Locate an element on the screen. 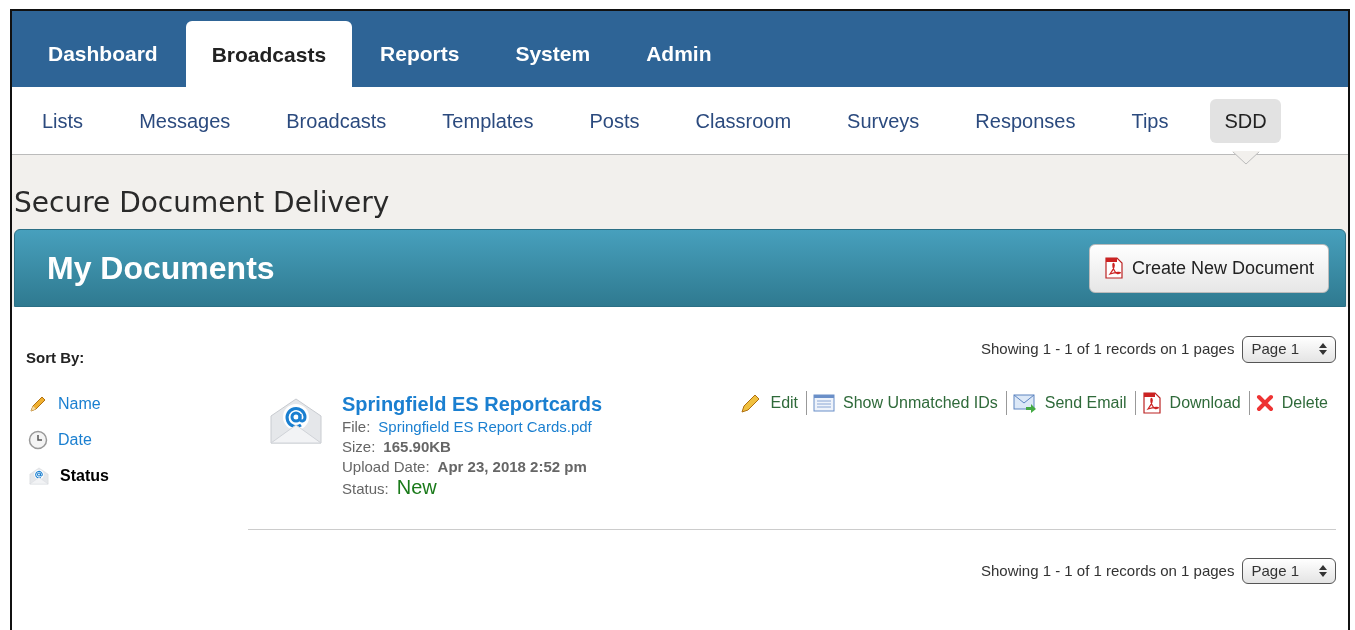 The width and height of the screenshot is (1355, 630). sub-tab: Messages is located at coordinates (185, 120).